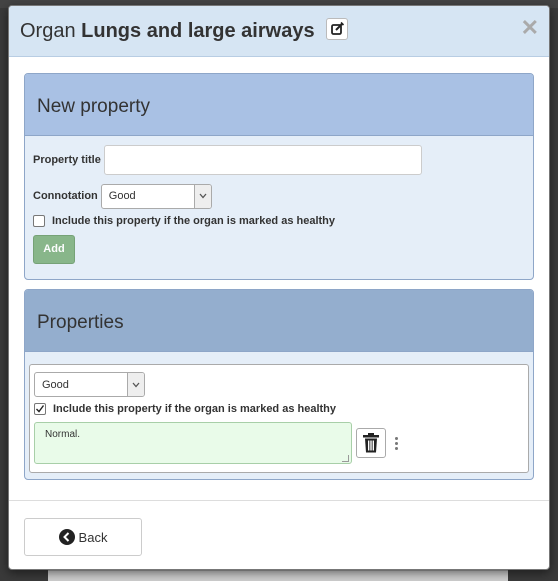  I want to click on property-include-checkbox, so click(40, 409).